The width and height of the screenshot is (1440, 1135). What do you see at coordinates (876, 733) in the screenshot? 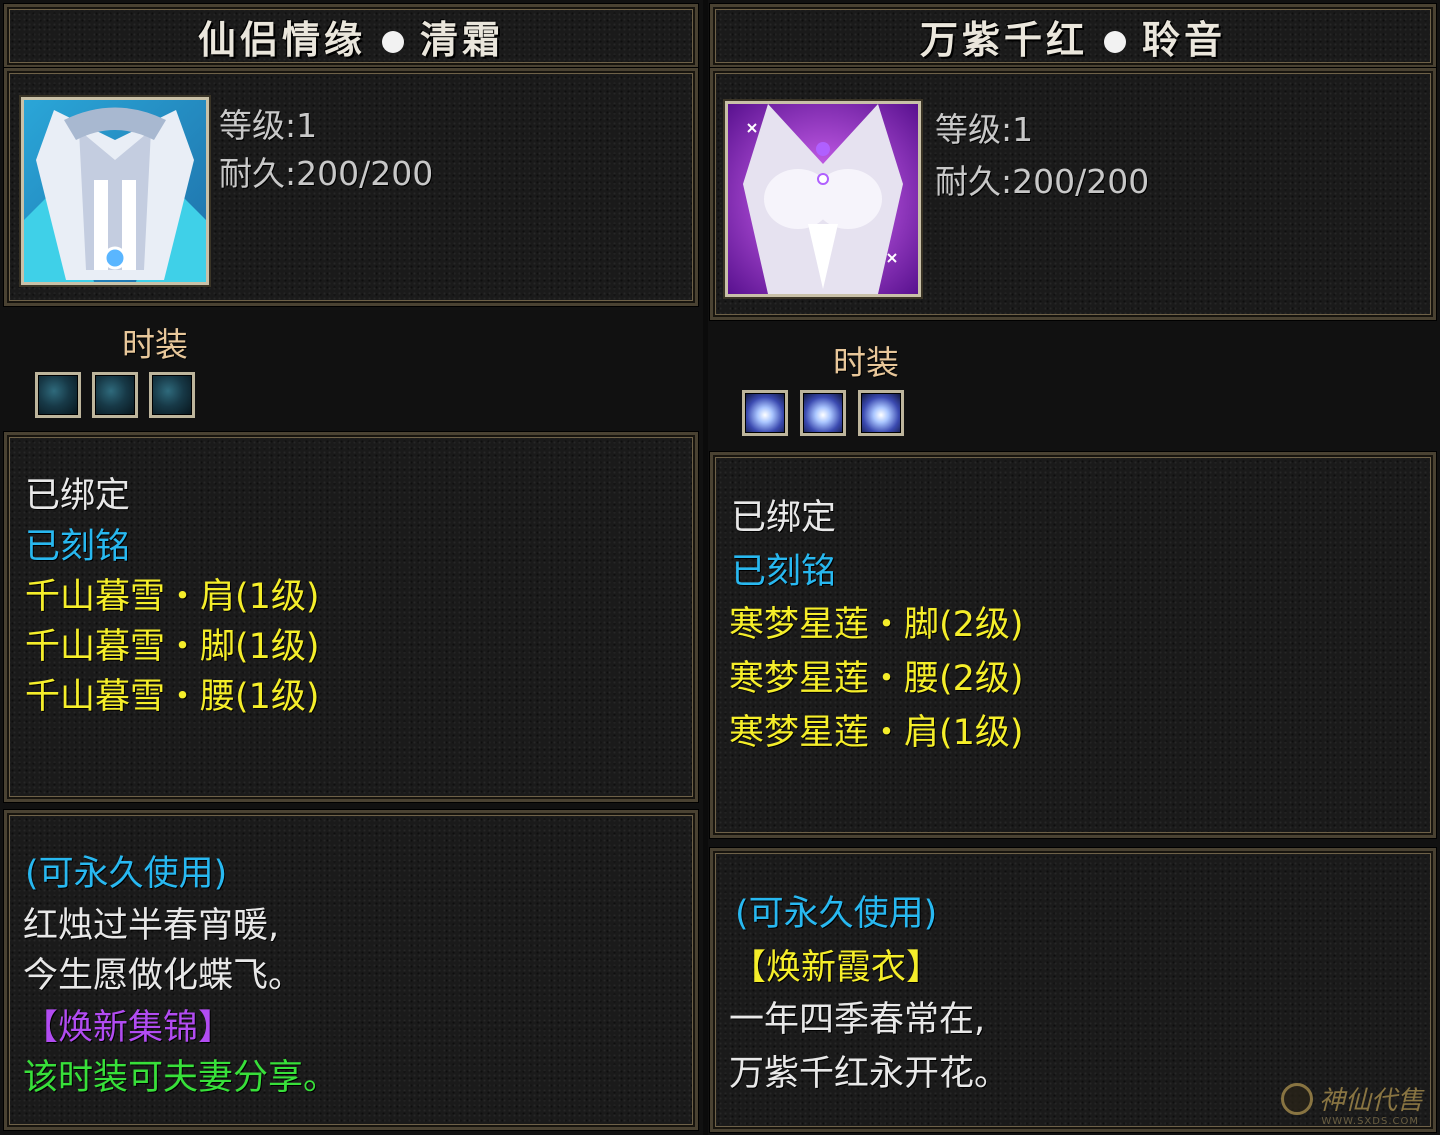
I see `set-attribute: 寒梦星莲・肩(1级)` at bounding box center [876, 733].